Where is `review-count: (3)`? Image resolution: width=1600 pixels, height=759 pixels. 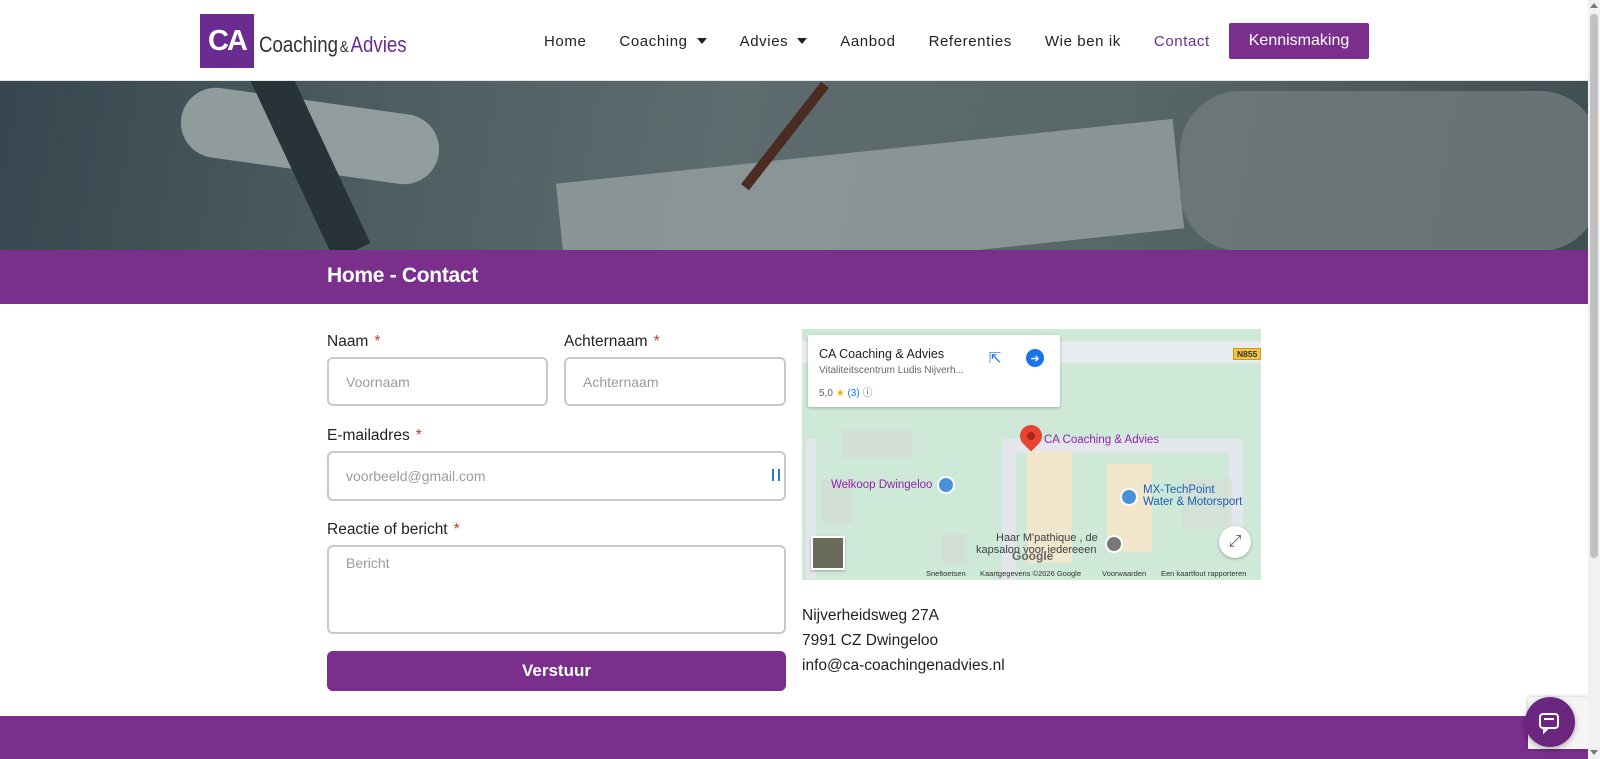 review-count: (3) is located at coordinates (853, 393).